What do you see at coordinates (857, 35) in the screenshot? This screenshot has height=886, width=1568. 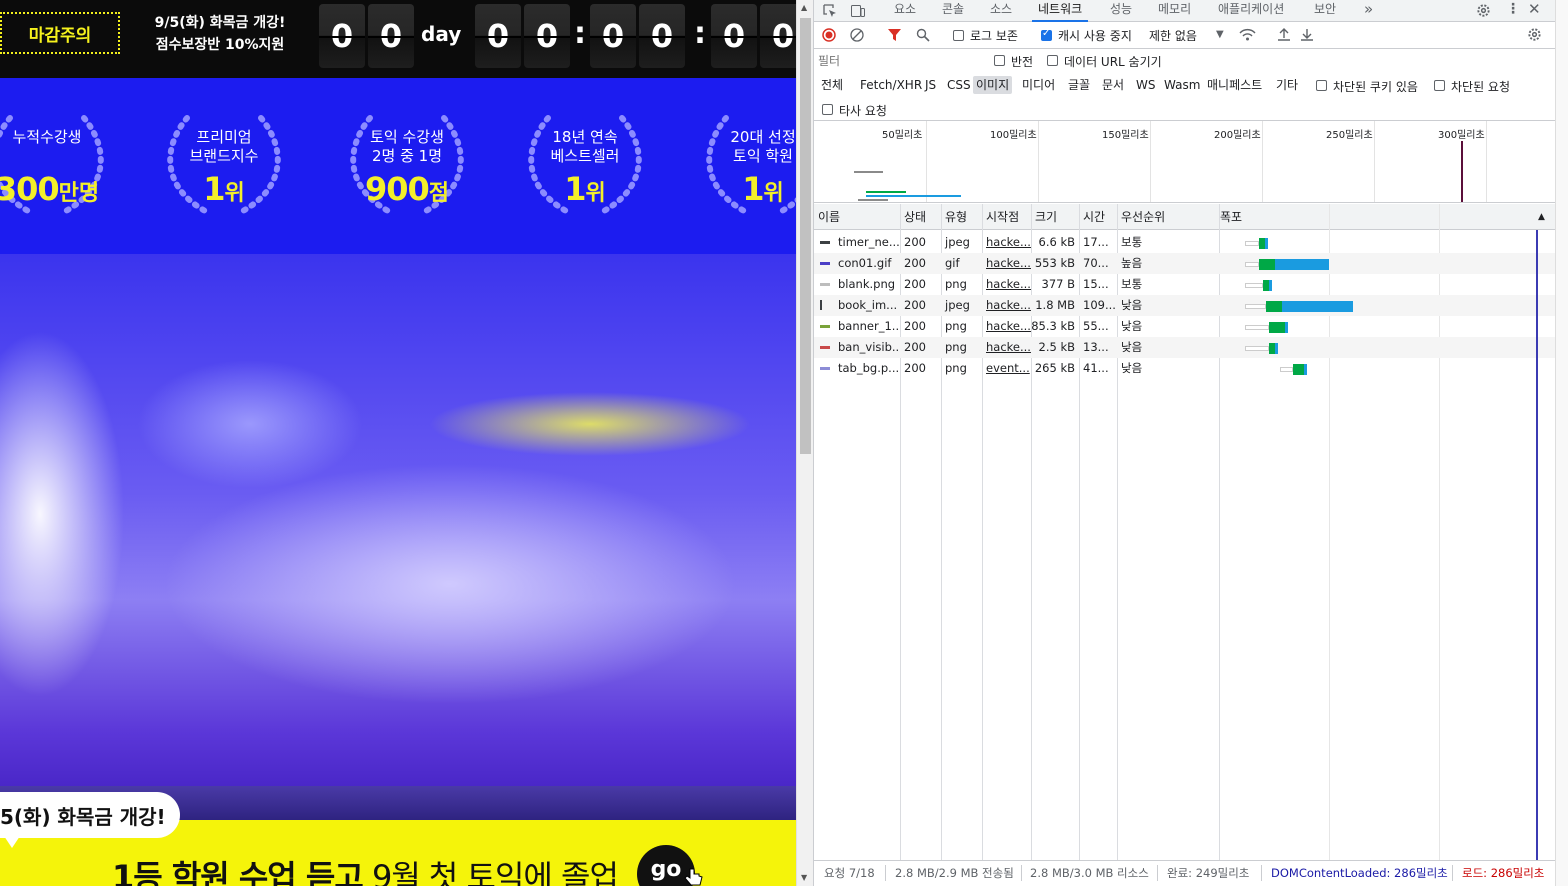 I see `clear-icon` at bounding box center [857, 35].